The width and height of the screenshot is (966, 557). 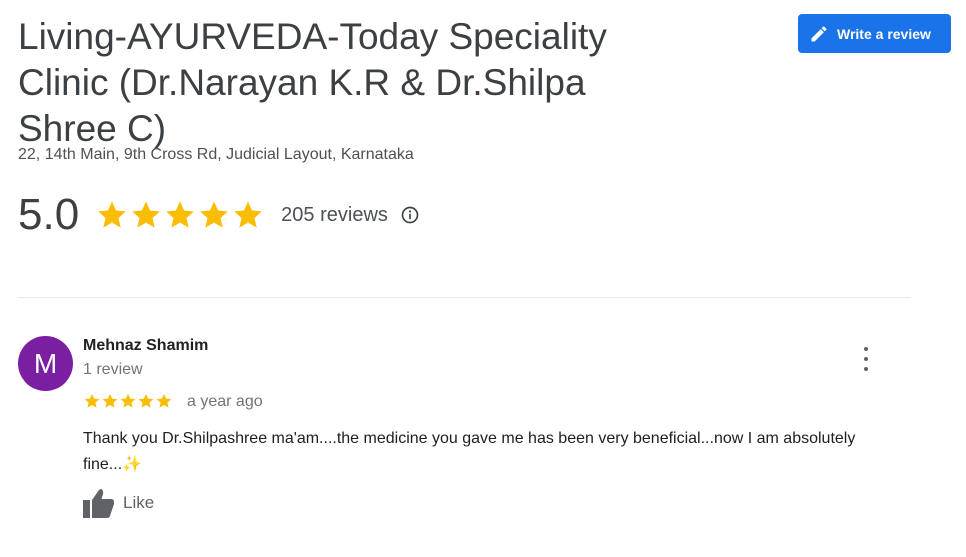 I want to click on reviewer-review-count: 1 review, so click(x=113, y=369).